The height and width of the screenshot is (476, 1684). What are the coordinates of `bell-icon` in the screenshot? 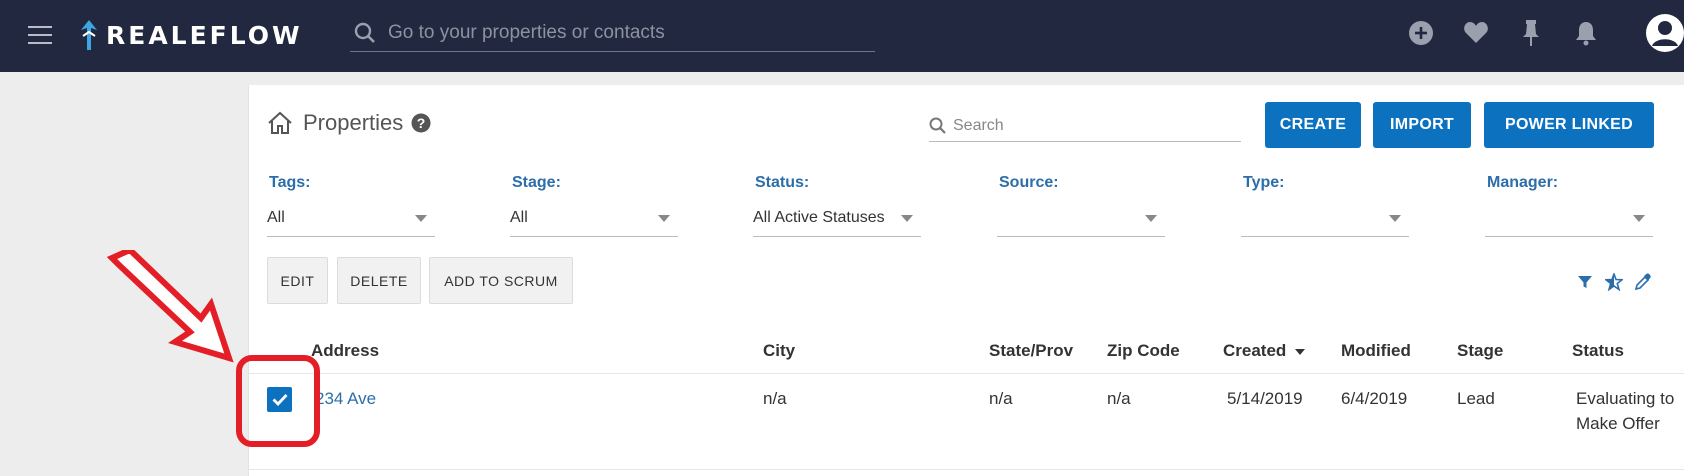 It's located at (1586, 33).